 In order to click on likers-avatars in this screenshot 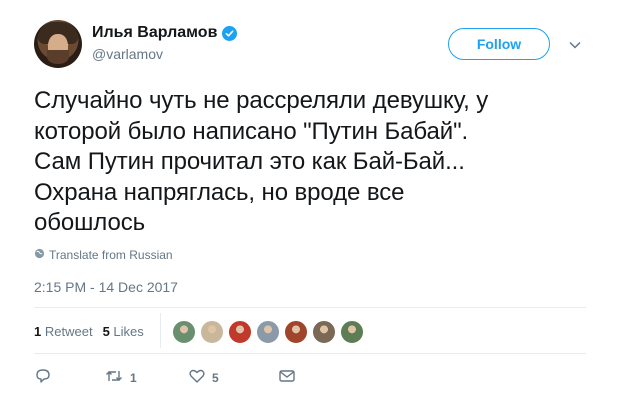, I will do `click(268, 332)`.